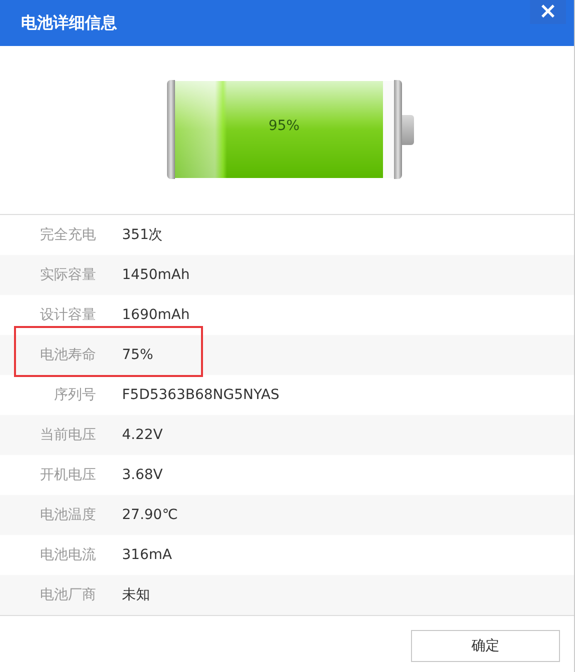 The image size is (575, 672). Describe the element at coordinates (156, 275) in the screenshot. I see `field-value: 1450mAh` at that location.